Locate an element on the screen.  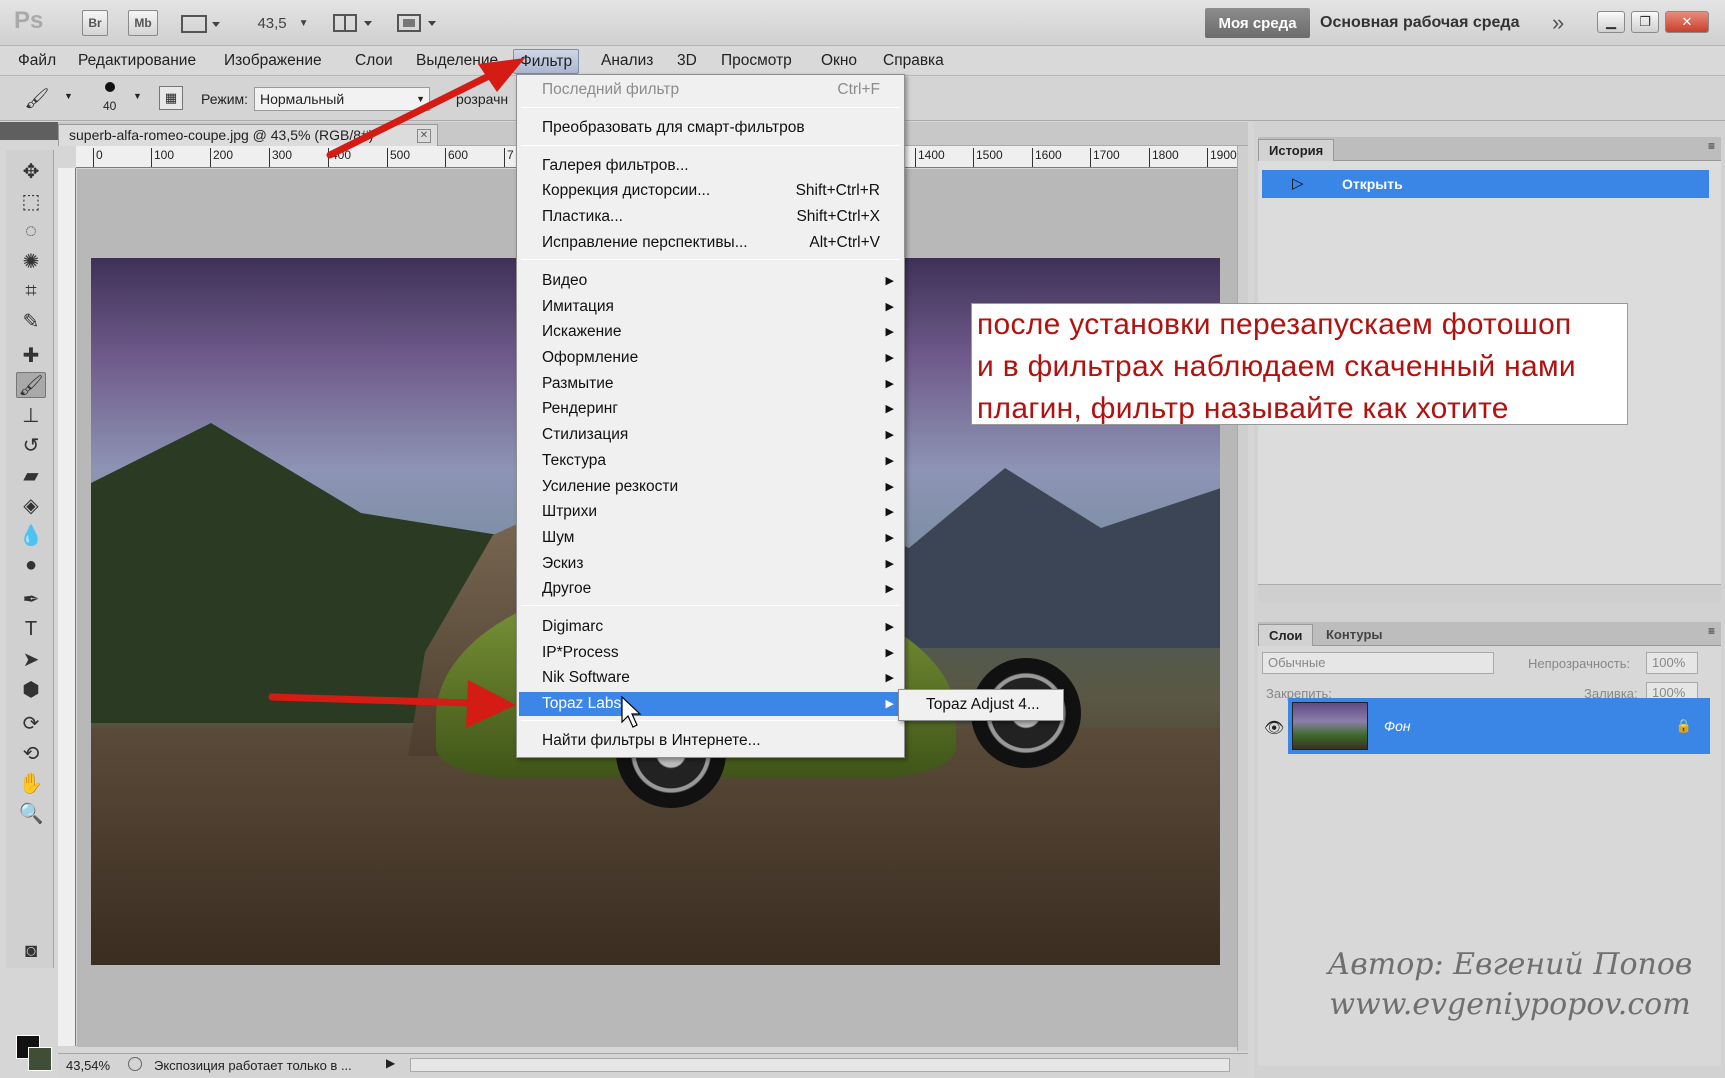
mouse-cursor-icon is located at coordinates (631, 711).